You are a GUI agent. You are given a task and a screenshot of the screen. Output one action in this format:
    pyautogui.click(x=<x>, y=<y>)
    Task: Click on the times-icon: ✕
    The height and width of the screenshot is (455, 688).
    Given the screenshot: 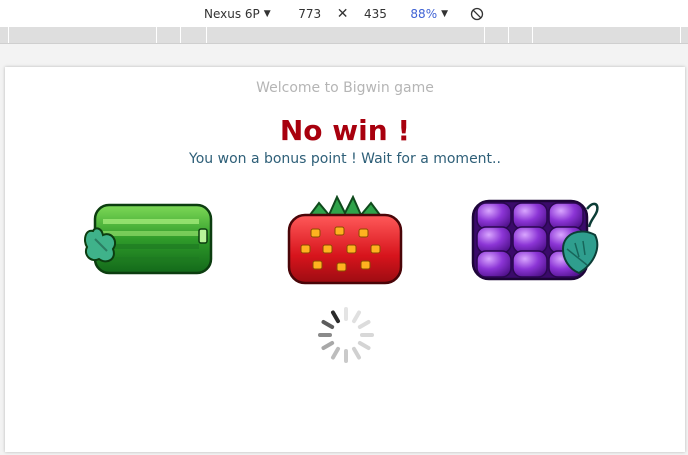 What is the action you would take?
    pyautogui.click(x=342, y=13)
    